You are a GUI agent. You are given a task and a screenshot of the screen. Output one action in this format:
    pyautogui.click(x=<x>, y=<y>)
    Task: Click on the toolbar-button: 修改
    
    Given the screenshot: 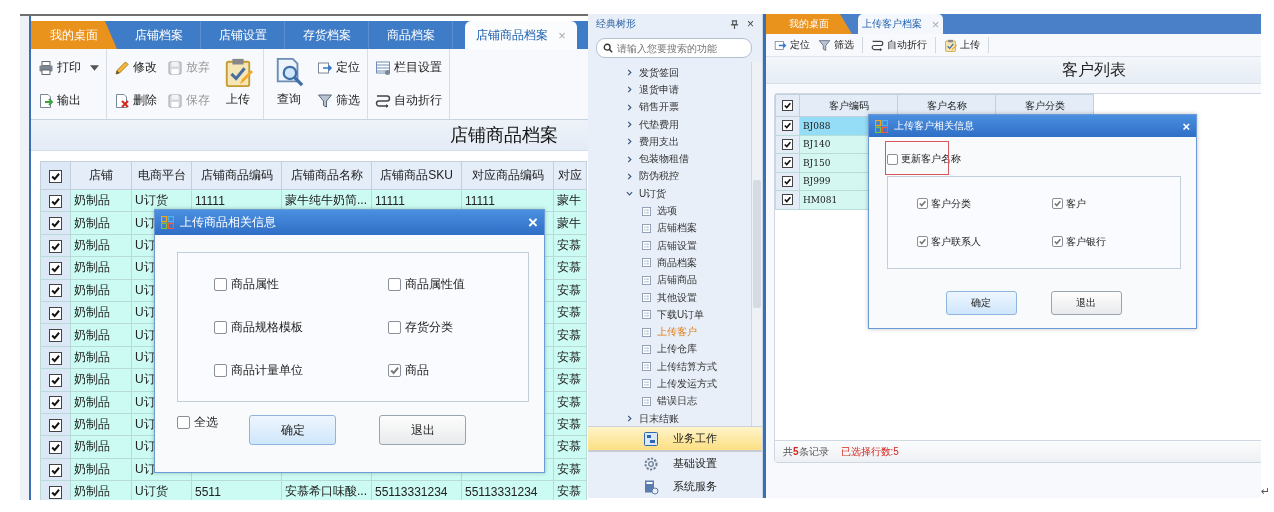 What is the action you would take?
    pyautogui.click(x=135, y=67)
    